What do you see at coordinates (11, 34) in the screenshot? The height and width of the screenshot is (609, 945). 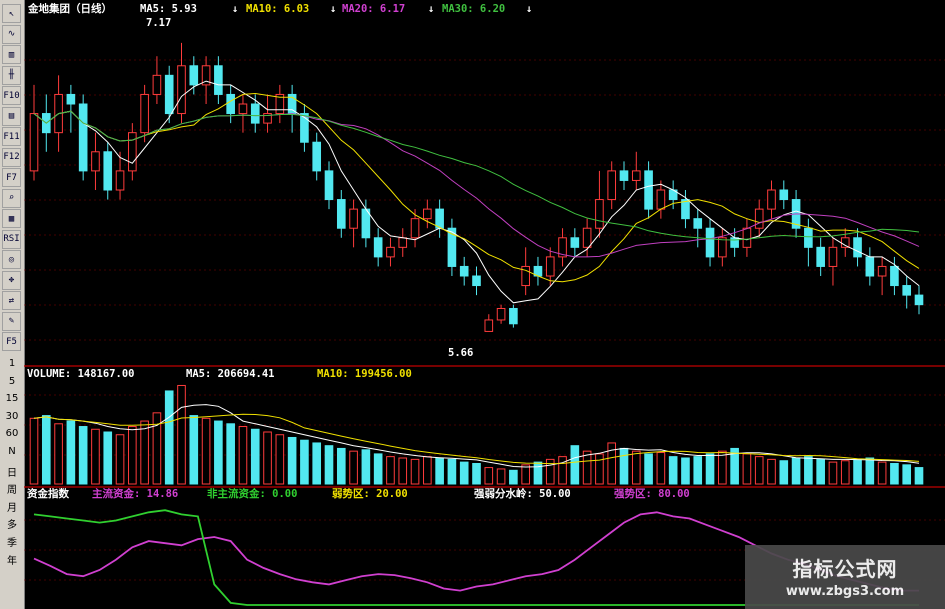 I see `line-chart-icon: ∿` at bounding box center [11, 34].